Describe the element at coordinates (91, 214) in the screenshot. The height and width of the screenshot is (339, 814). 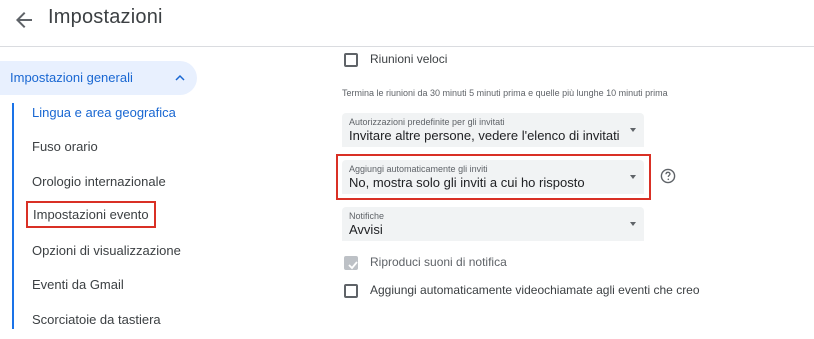
I see `sidebar-item-event-settings: Impostazioni evento` at that location.